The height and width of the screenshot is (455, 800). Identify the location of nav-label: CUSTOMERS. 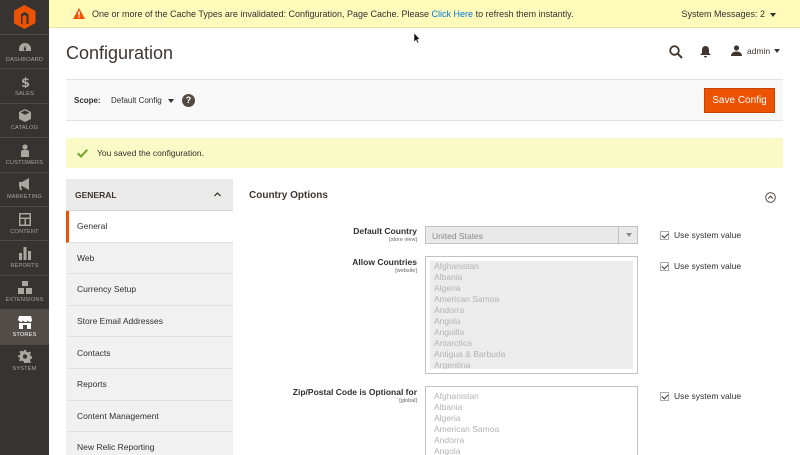
(24, 162).